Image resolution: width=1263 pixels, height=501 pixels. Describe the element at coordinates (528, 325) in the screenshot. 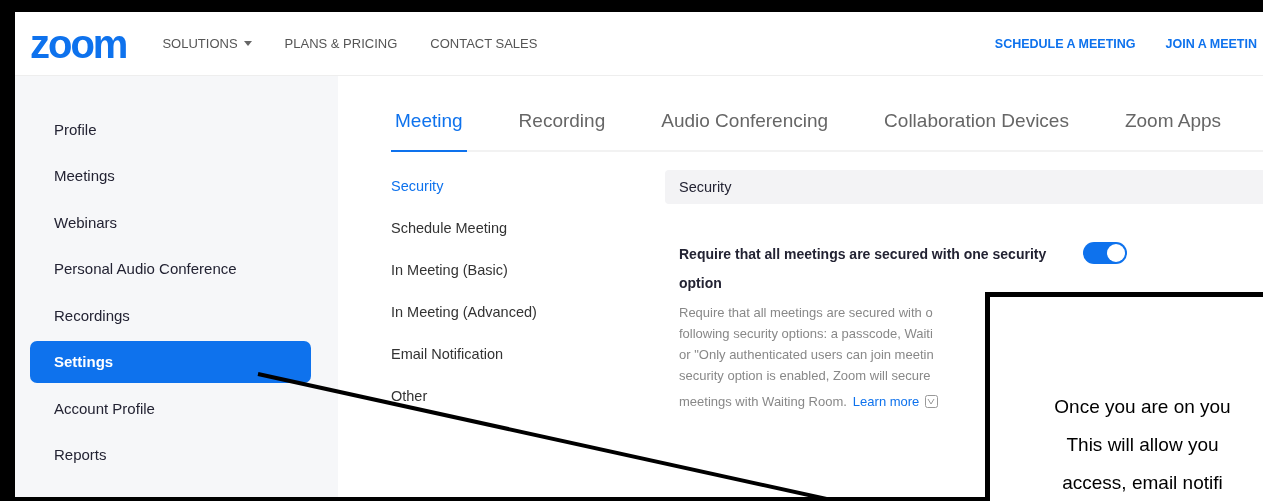

I see `subnav-link: In Meeting (Advanced)` at that location.